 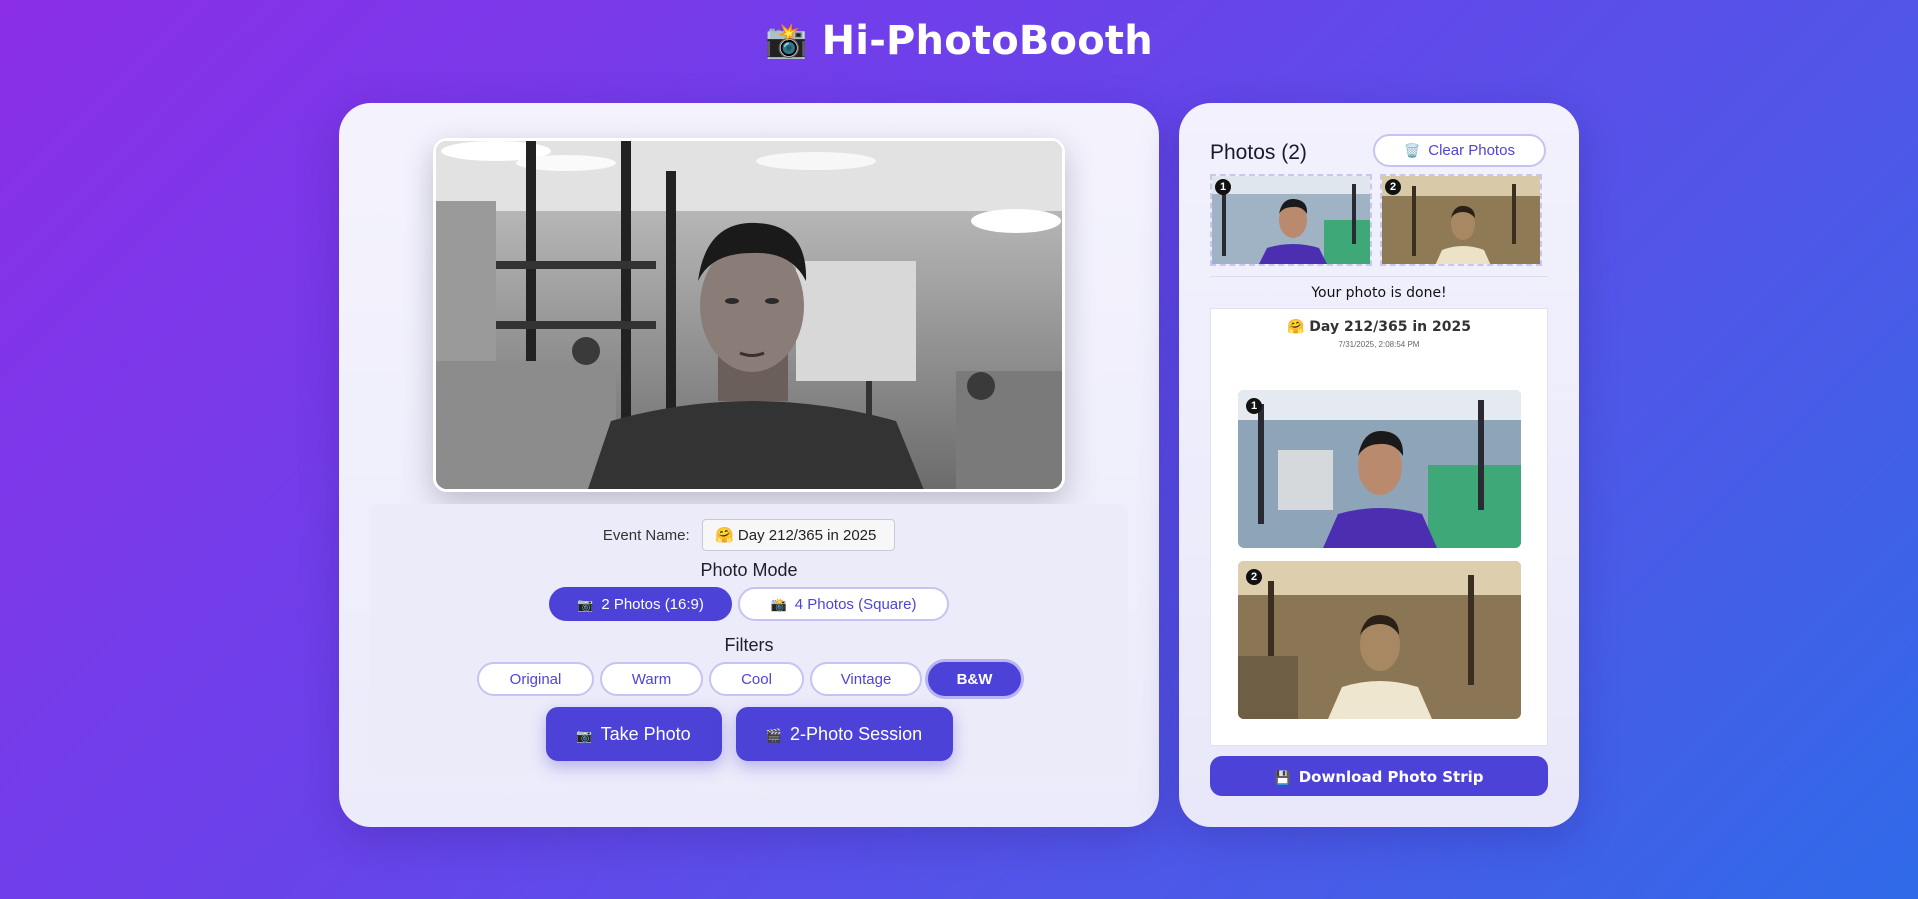 I want to click on photos-count-title: Photos (2), so click(x=1258, y=152).